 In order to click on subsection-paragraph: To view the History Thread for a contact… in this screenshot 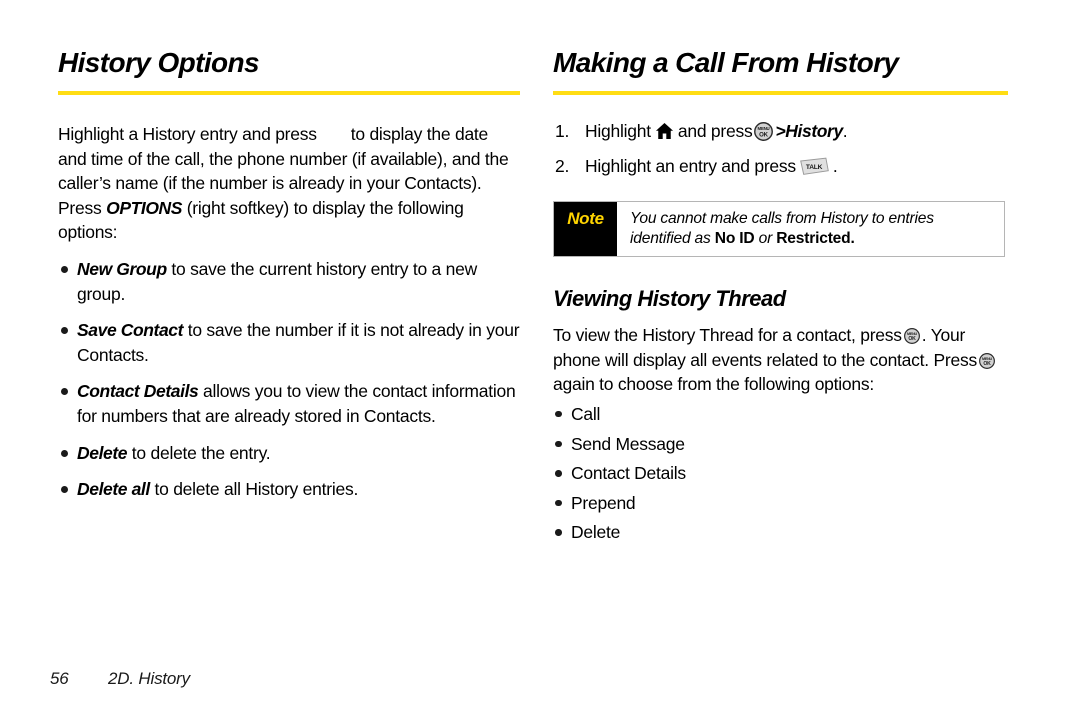, I will do `click(780, 360)`.